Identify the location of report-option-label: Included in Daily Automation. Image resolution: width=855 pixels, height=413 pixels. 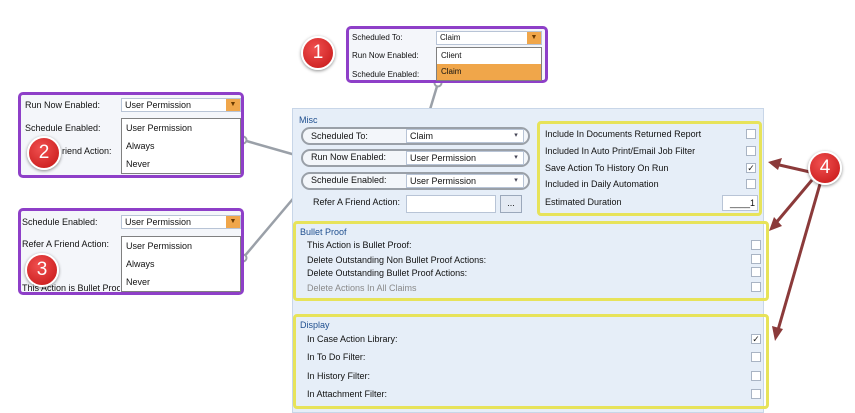
(602, 184).